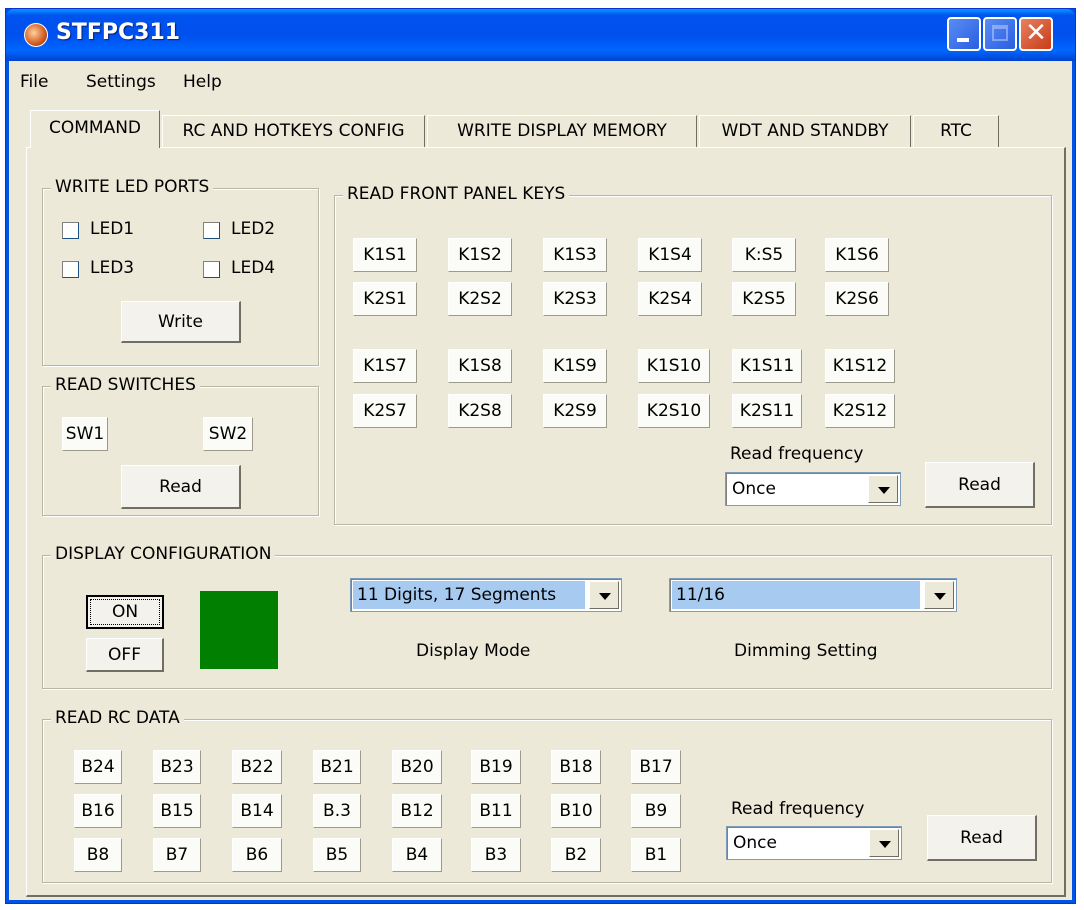 The height and width of the screenshot is (910, 1084). I want to click on tab-write-display-memory: WRITE DISPLAY MEMORY, so click(562, 131).